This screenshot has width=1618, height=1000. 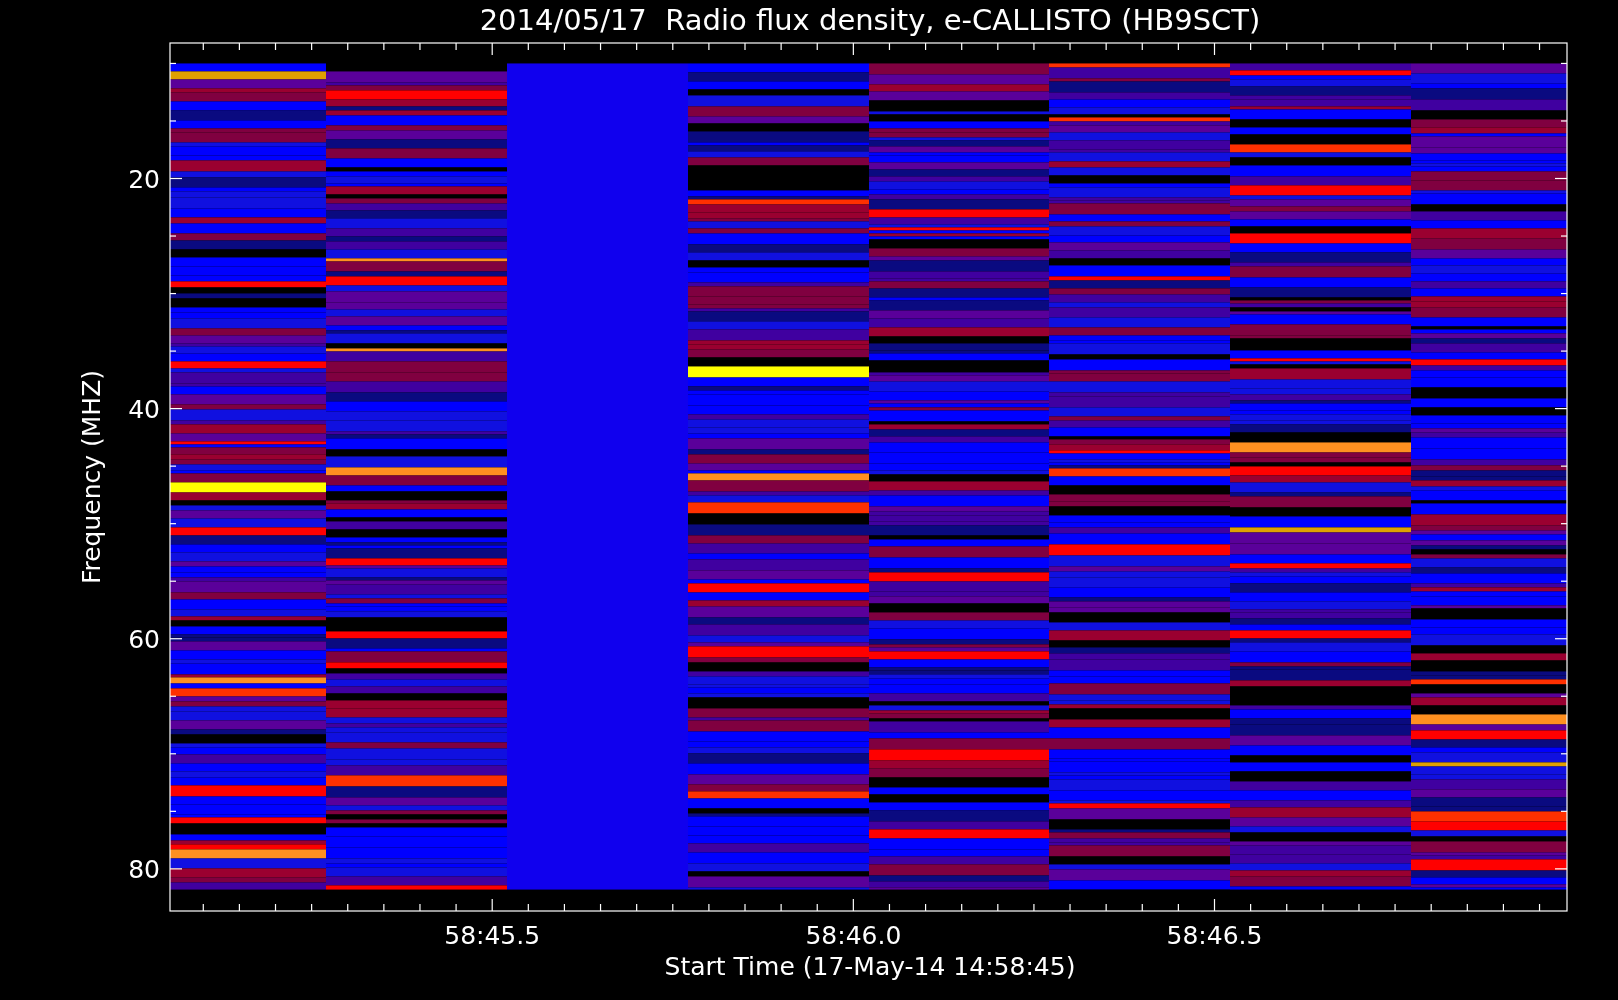 I want to click on y-tick-label: 60, so click(x=144, y=639).